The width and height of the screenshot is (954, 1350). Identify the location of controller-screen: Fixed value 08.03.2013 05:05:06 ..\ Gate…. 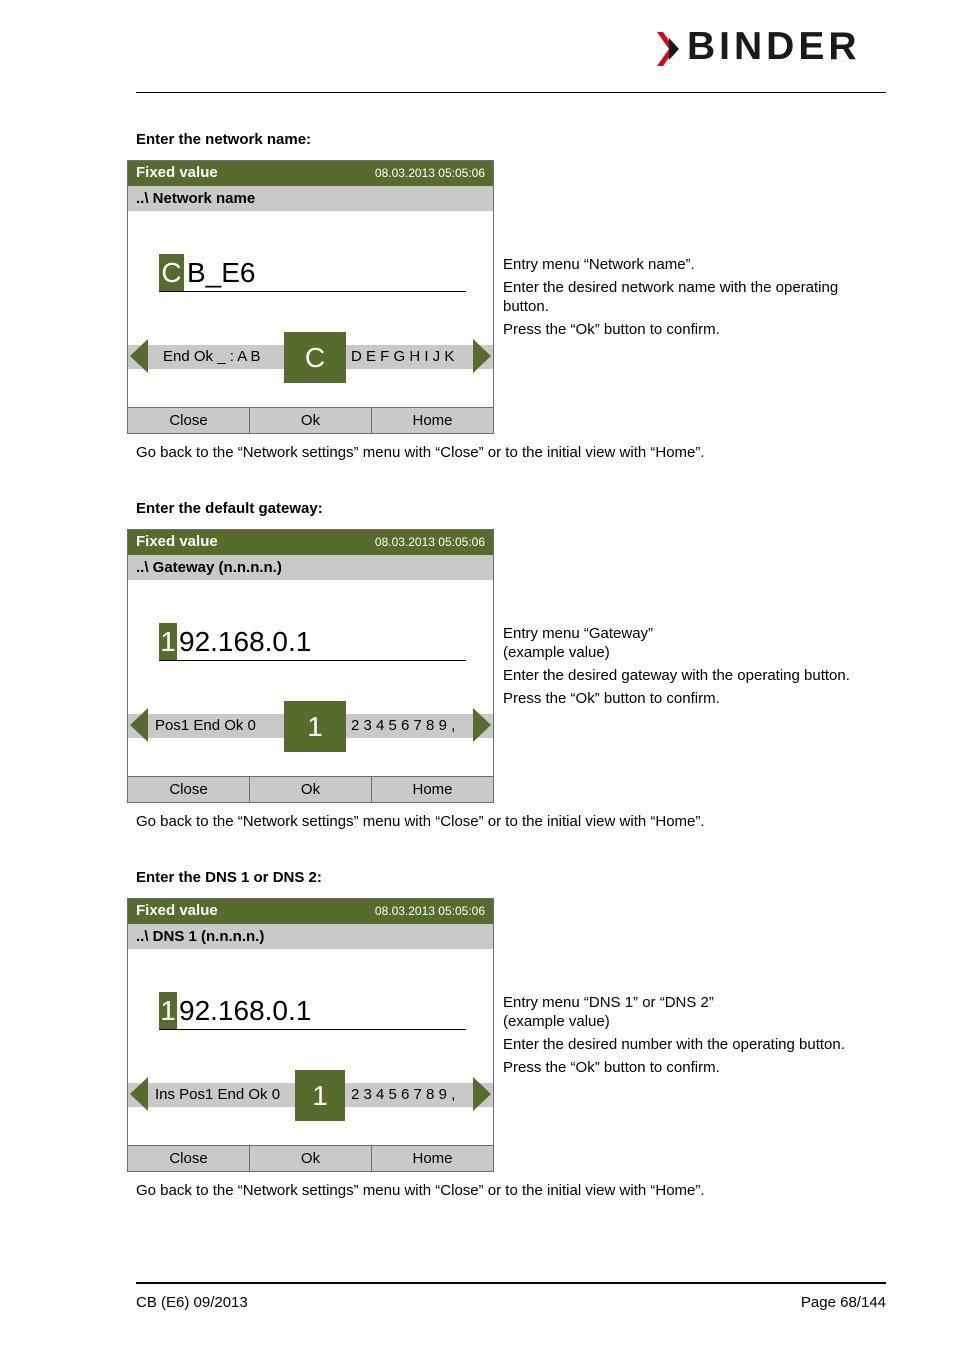
(310, 666).